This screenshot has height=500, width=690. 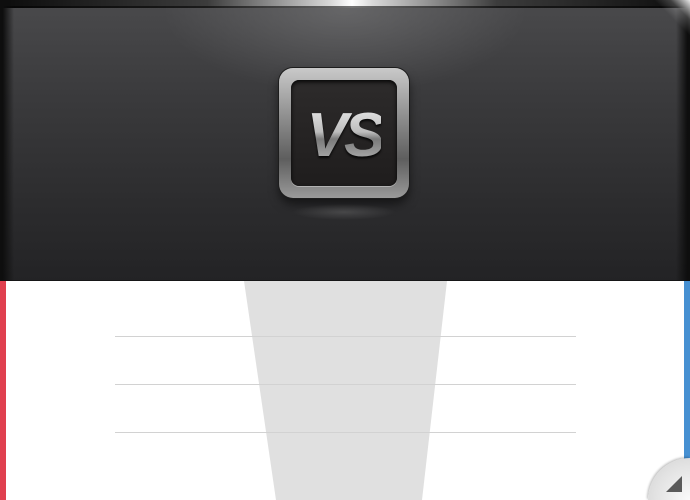 What do you see at coordinates (7, 140) in the screenshot?
I see `header-left-edge` at bounding box center [7, 140].